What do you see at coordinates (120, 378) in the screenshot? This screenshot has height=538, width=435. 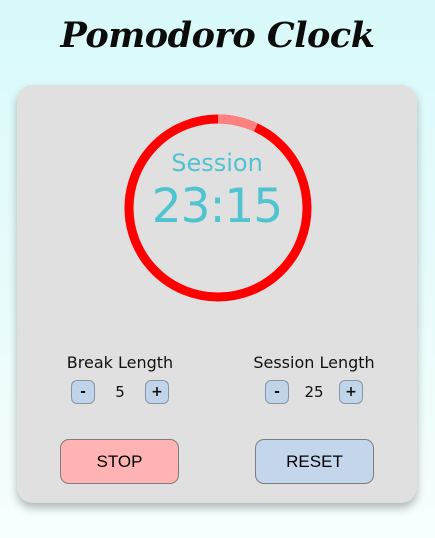 I see `break-length-control: Break Length - 5 +` at bounding box center [120, 378].